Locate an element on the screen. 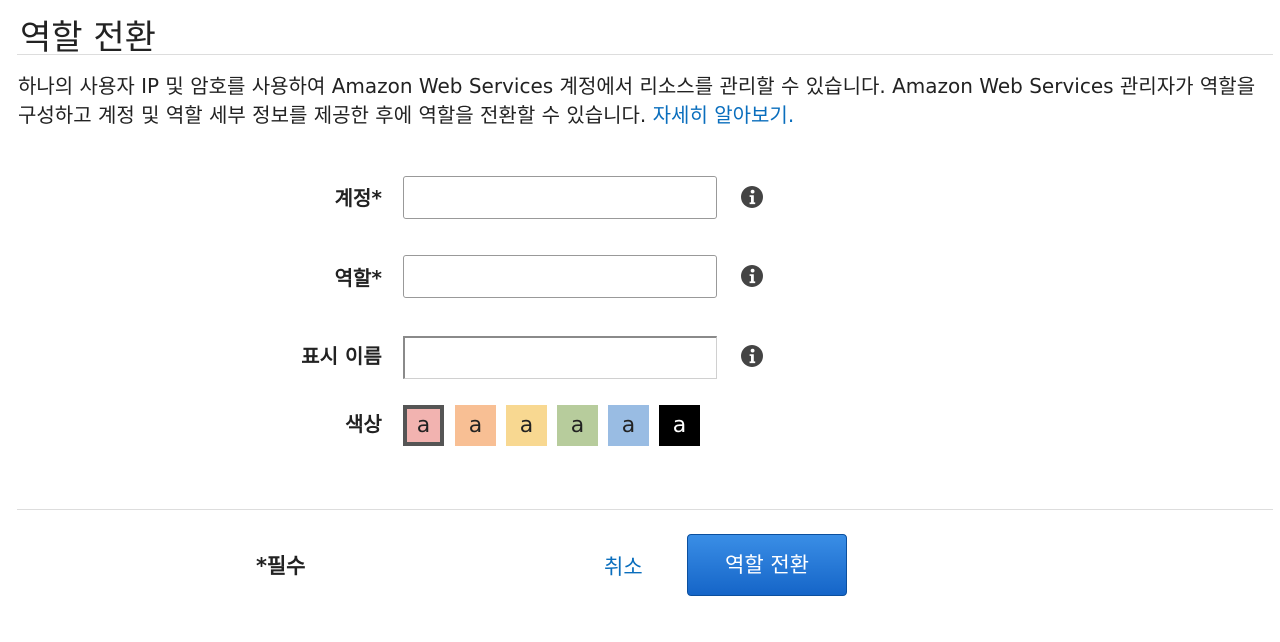 The height and width of the screenshot is (642, 1280). title-divider is located at coordinates (645, 54).